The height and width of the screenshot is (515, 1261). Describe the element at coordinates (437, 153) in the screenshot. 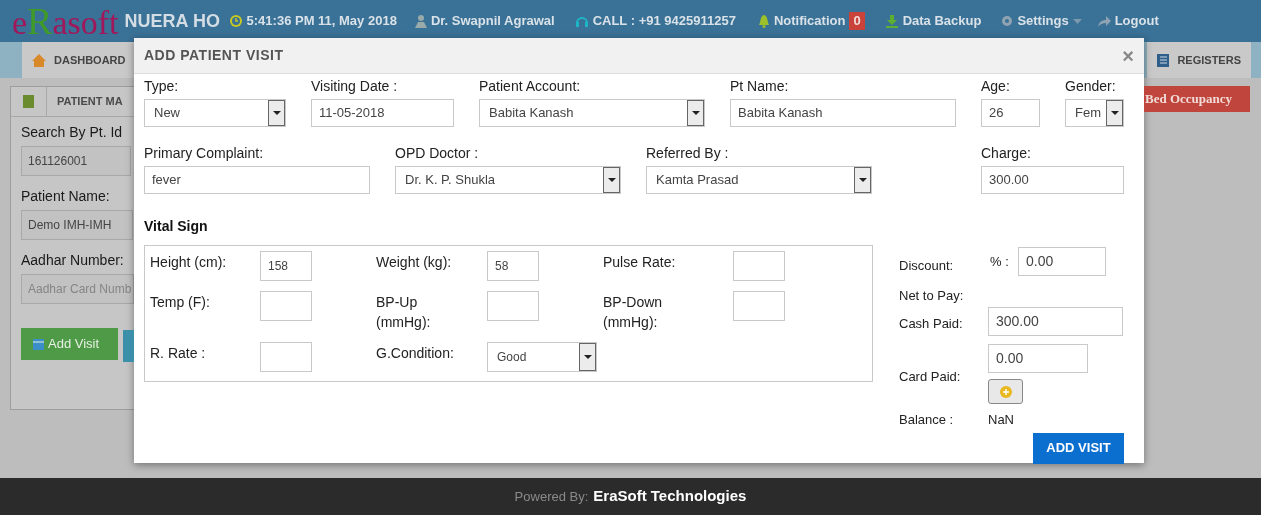

I see `field-label: OPD Doctor :` at that location.